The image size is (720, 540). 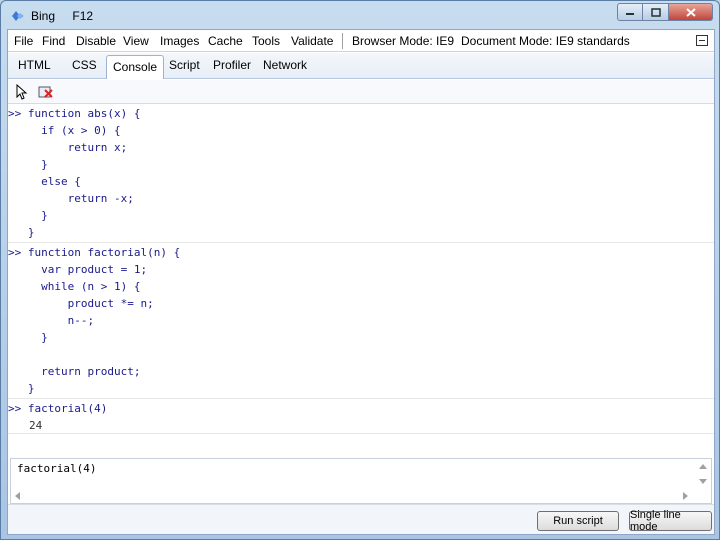 I want to click on menu-tools: Tools, so click(x=266, y=41).